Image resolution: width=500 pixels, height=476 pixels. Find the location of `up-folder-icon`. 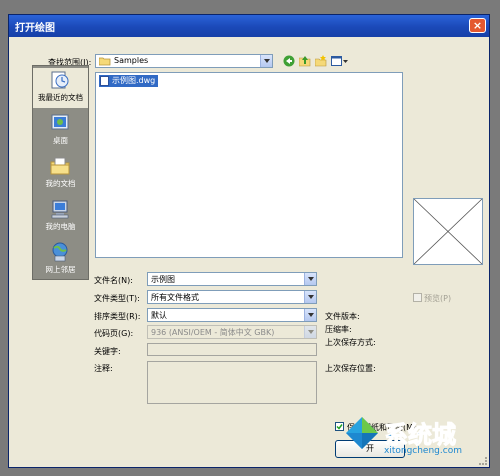

up-folder-icon is located at coordinates (305, 61).